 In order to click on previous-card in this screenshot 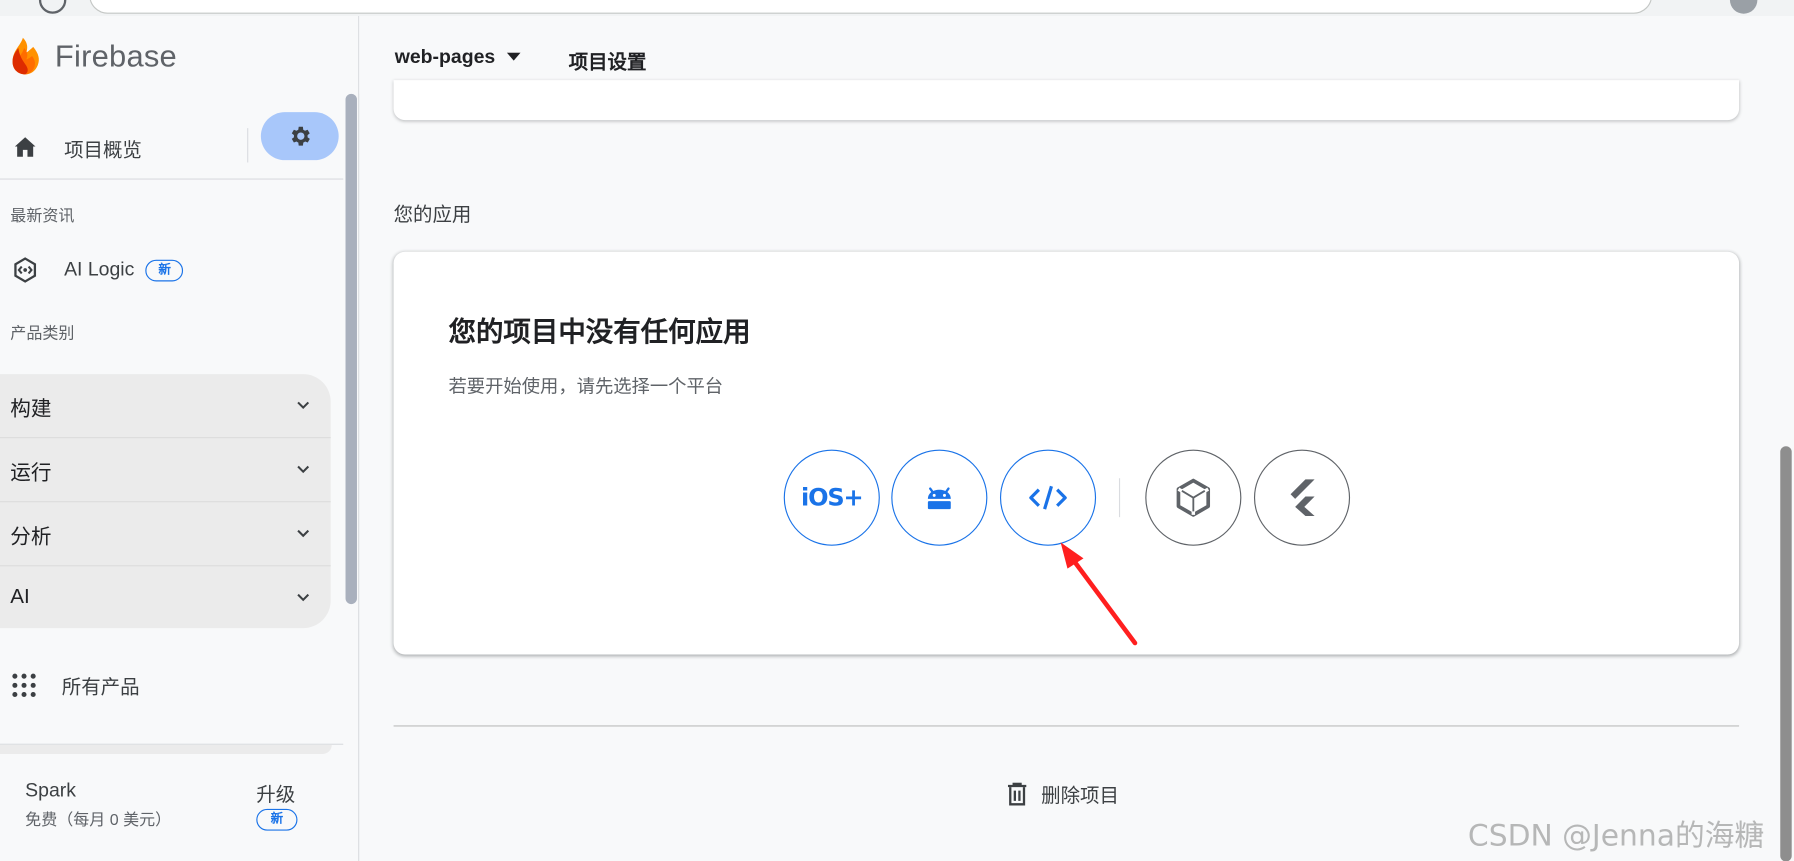, I will do `click(1066, 100)`.